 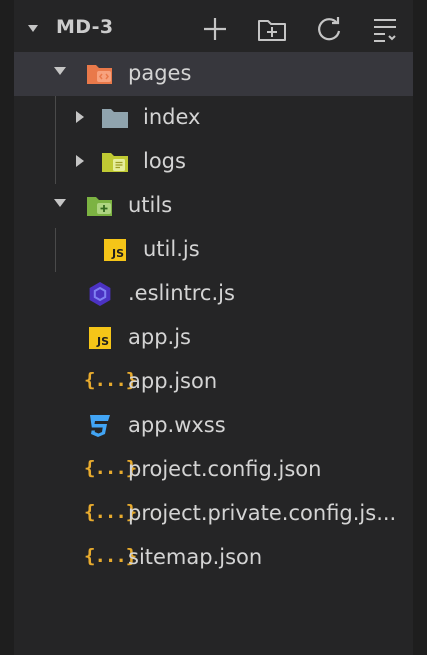 I want to click on tree-item-util-js: JS util.js, so click(x=213, y=250).